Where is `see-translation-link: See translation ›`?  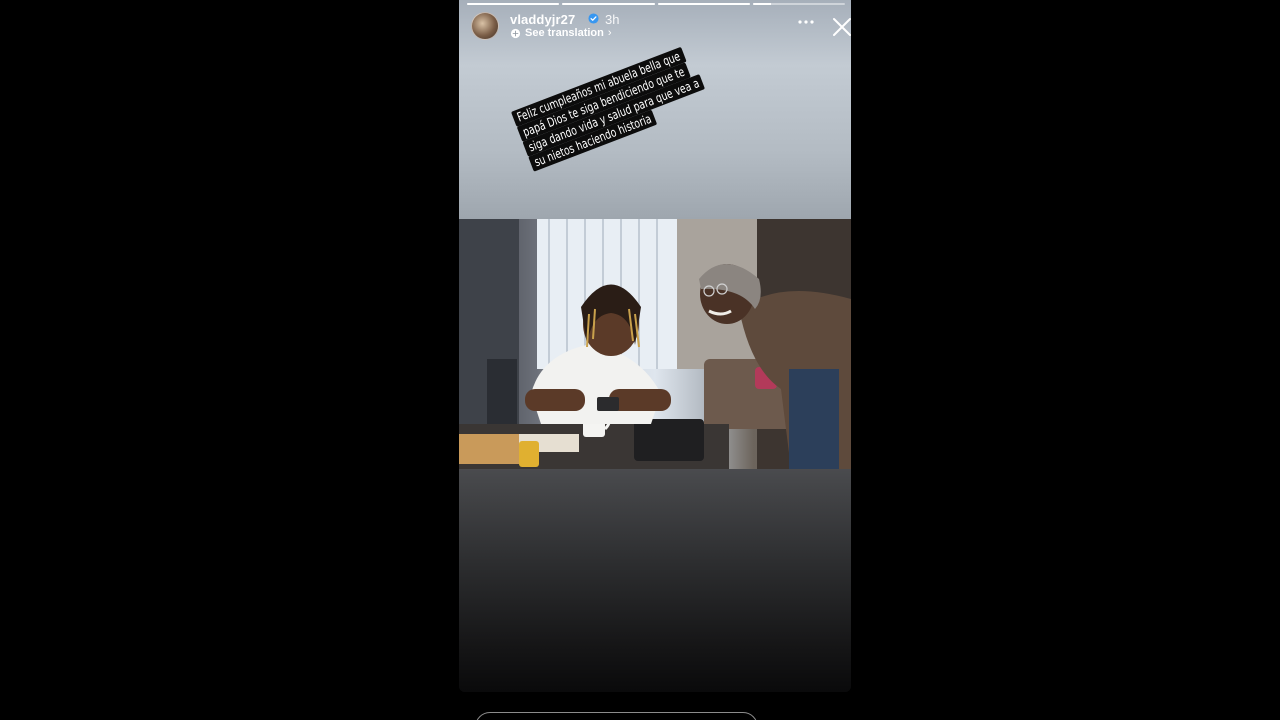
see-translation-link: See translation › is located at coordinates (561, 33).